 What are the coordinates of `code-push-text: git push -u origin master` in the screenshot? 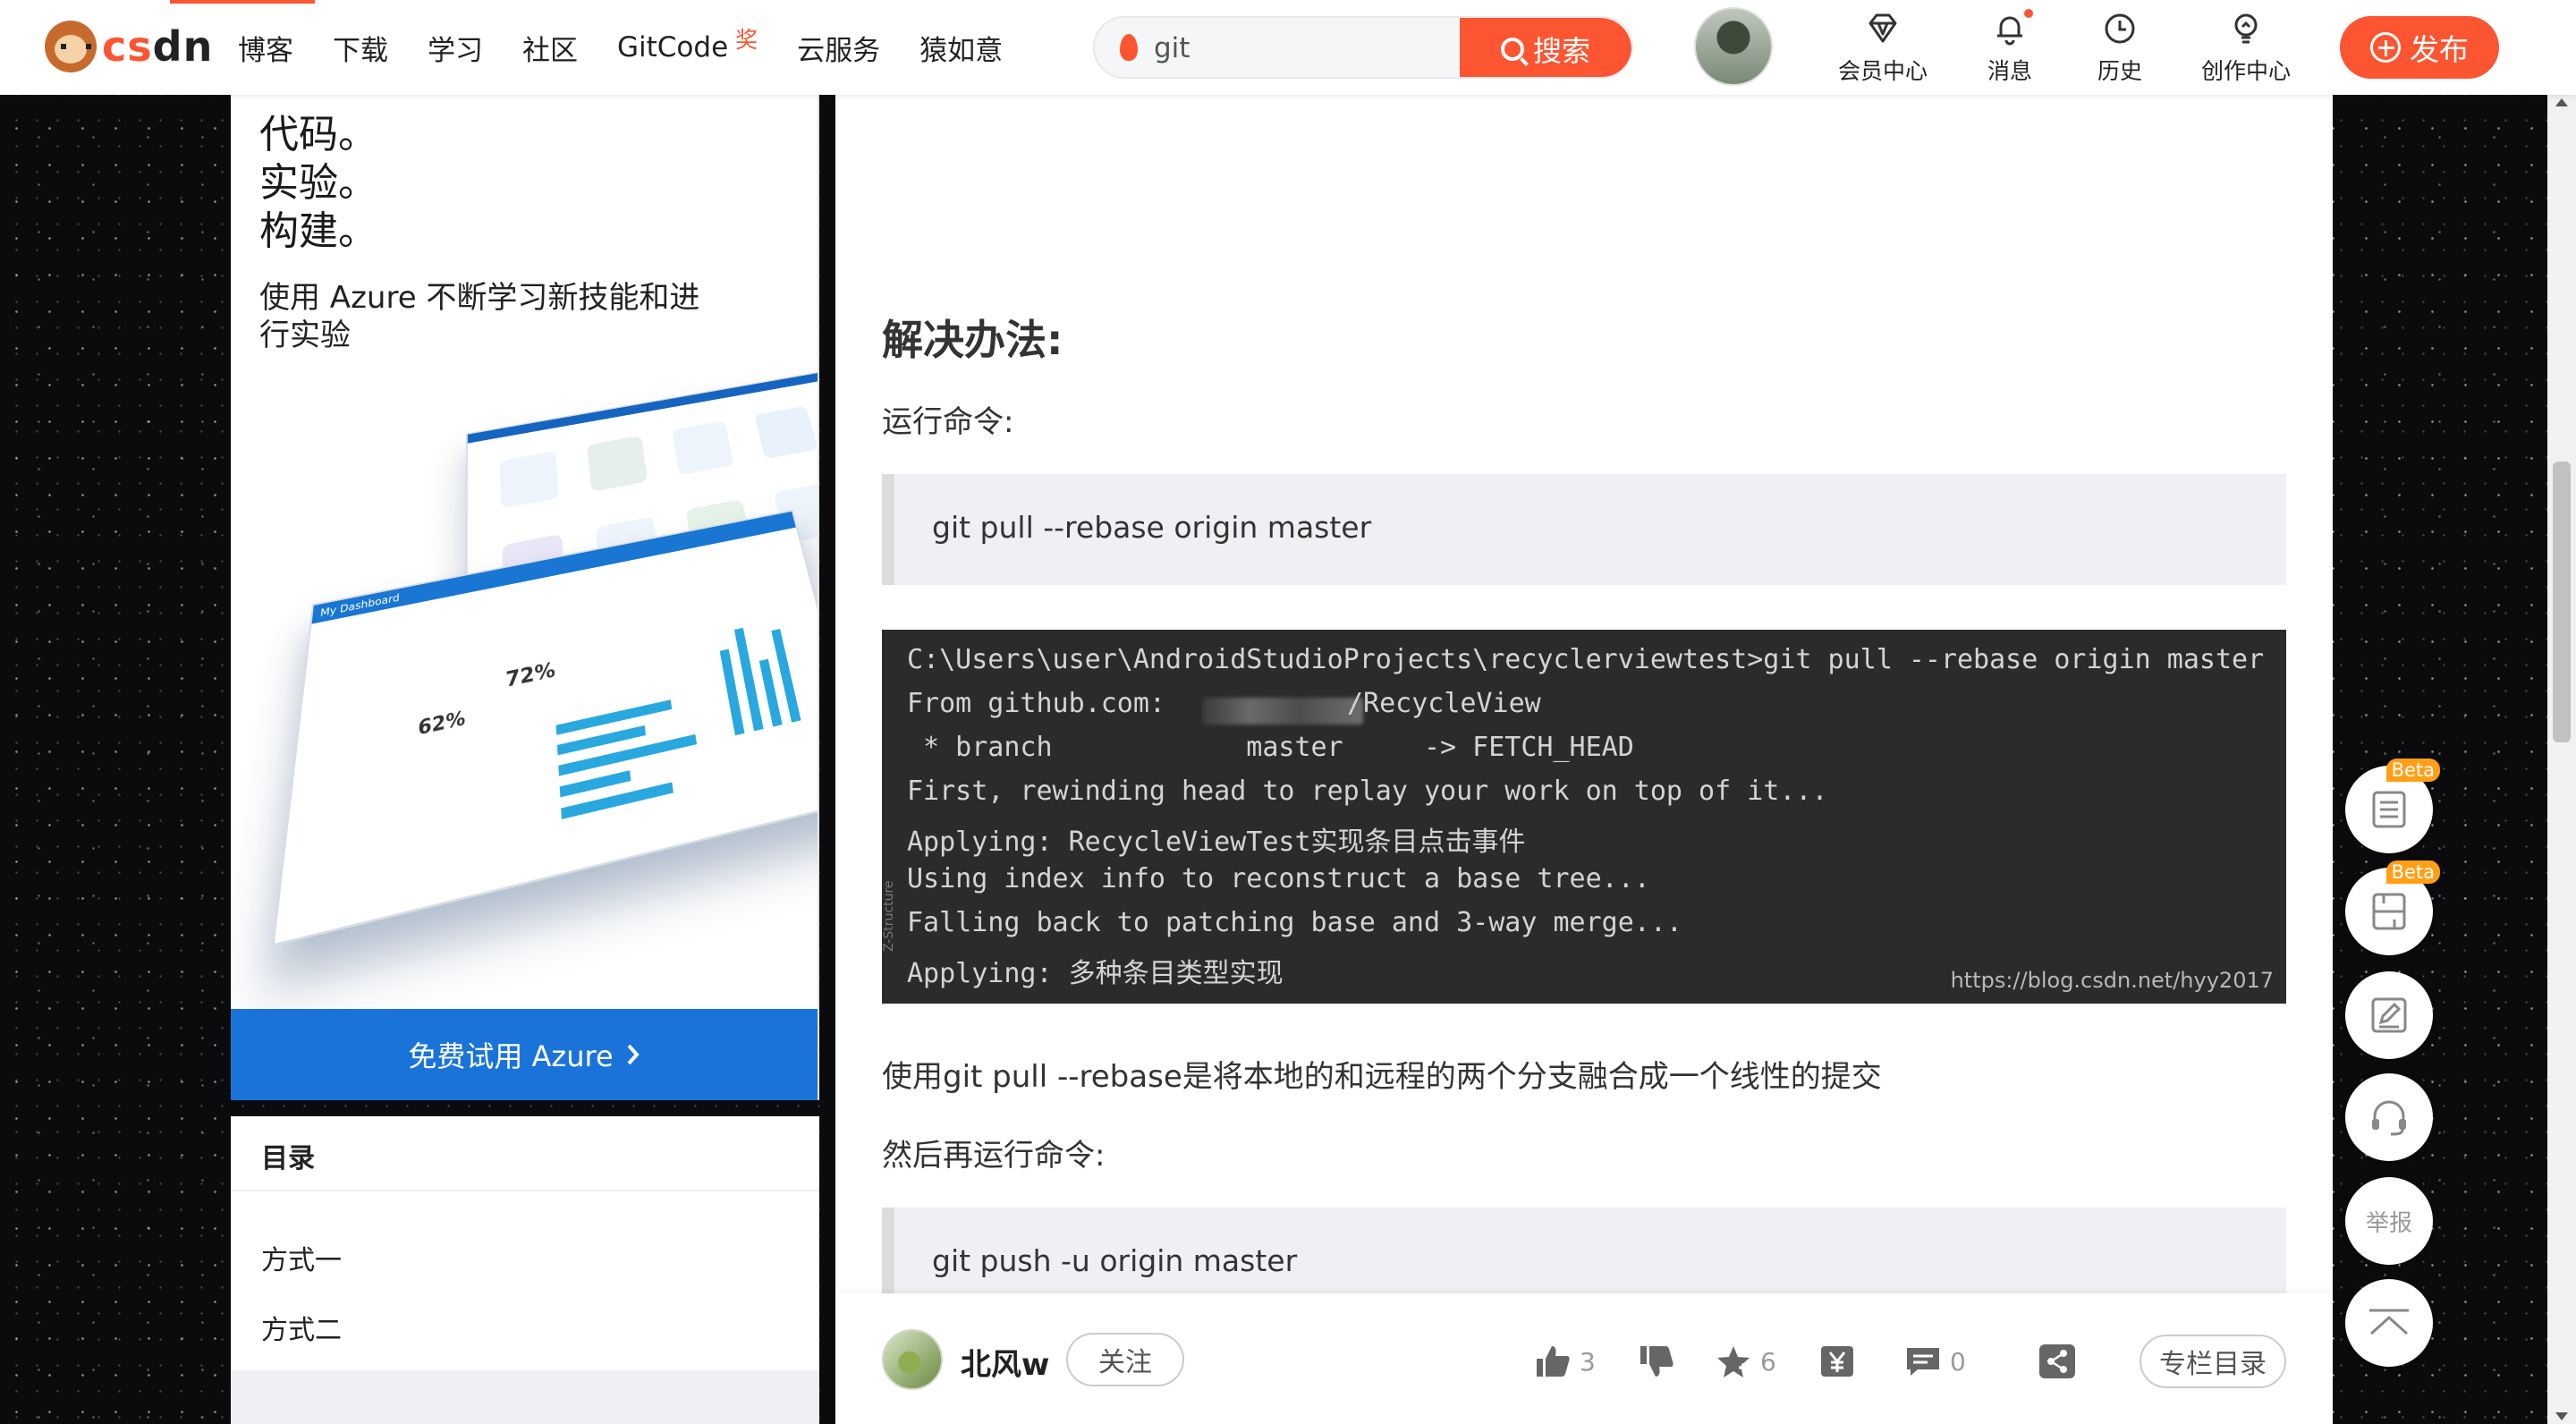 It's located at (1115, 1260).